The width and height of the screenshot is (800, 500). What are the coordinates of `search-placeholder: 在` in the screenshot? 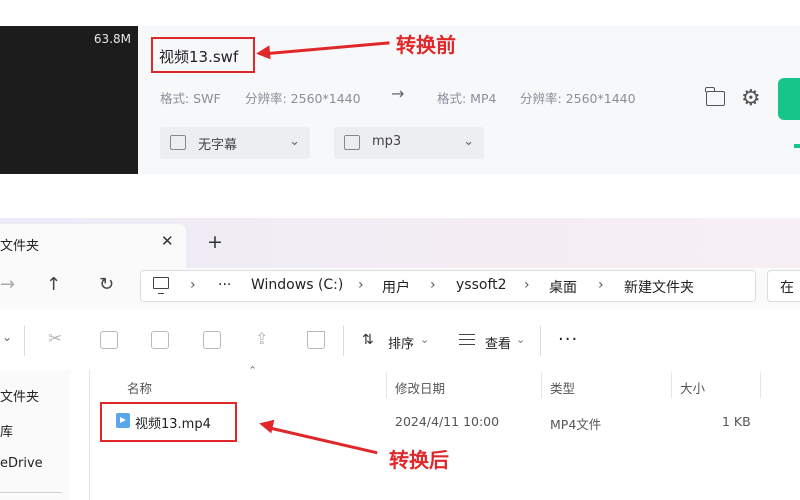 It's located at (787, 288).